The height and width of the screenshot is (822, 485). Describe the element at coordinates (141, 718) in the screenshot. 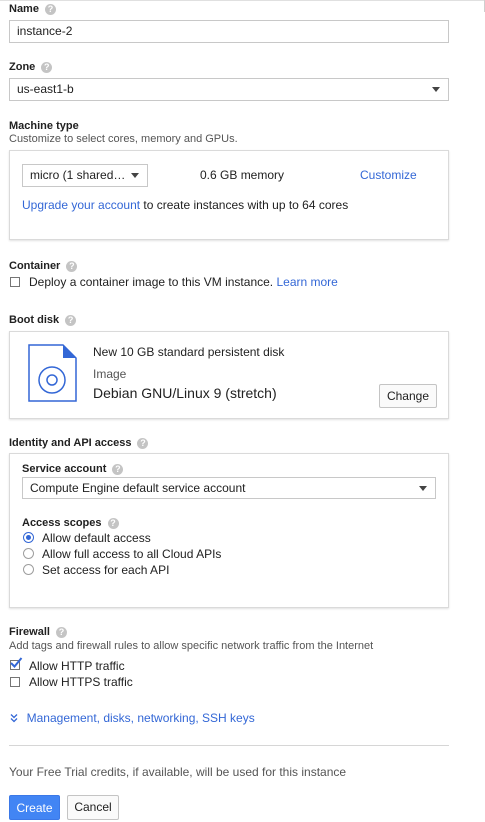

I see `management-link: Management, disks, networking, SSH keys` at that location.